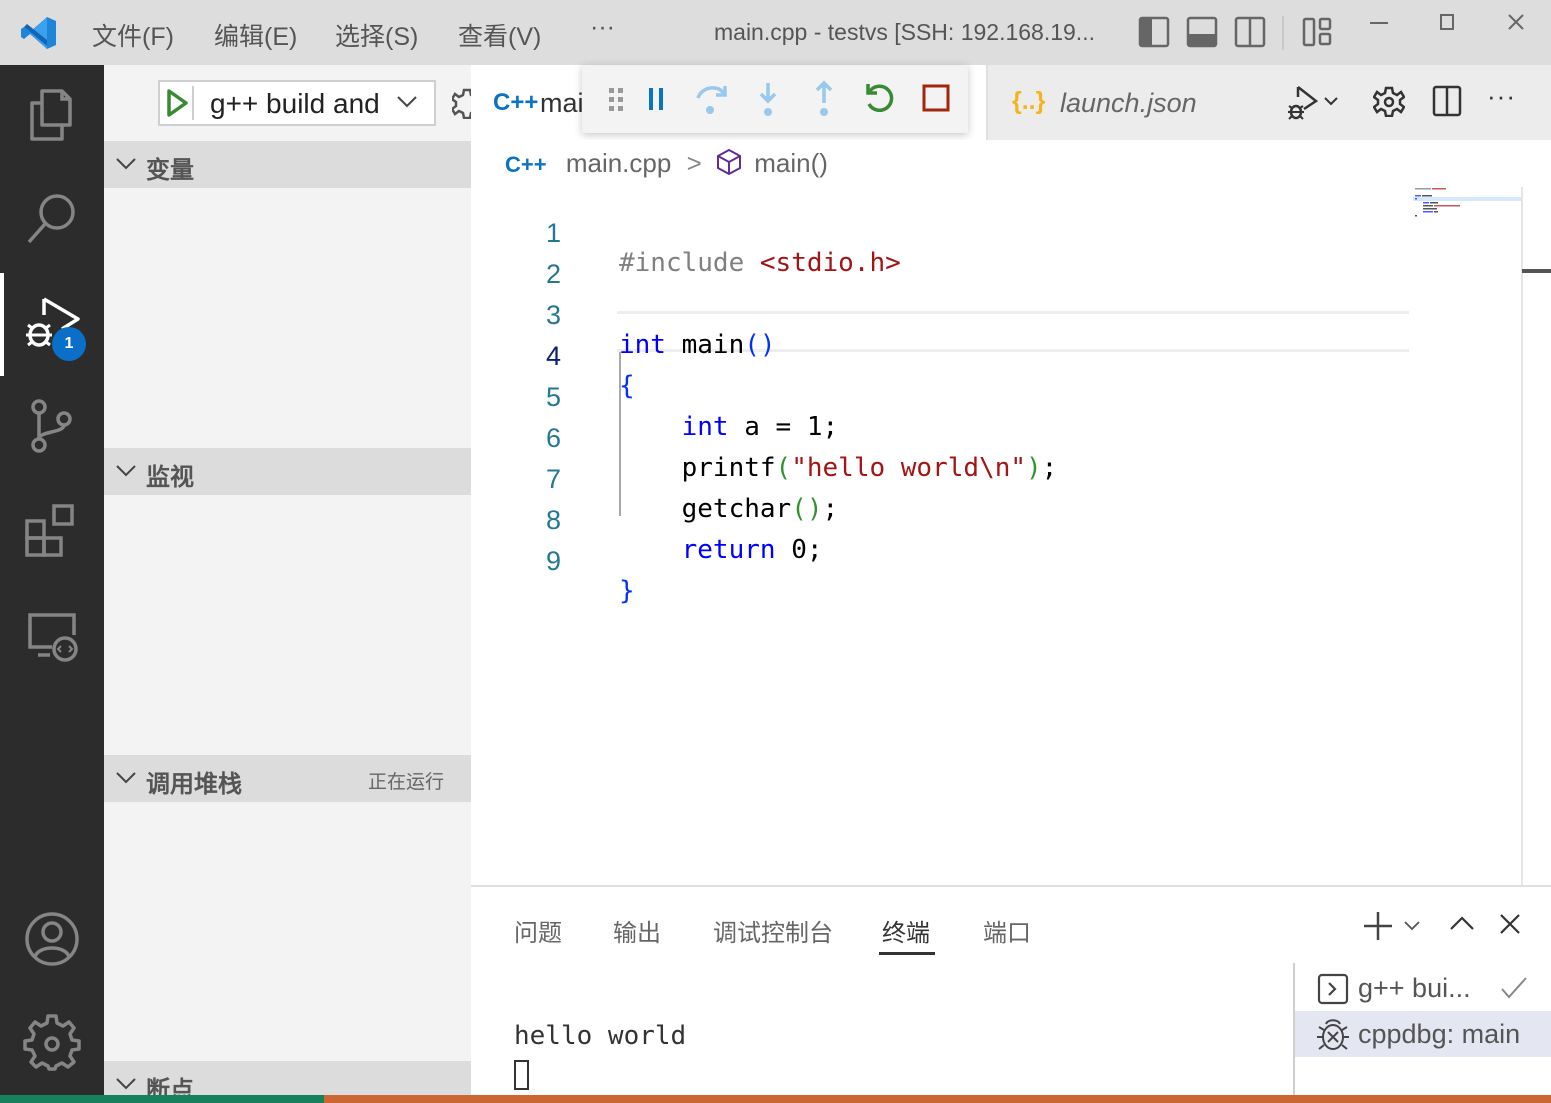 The width and height of the screenshot is (1551, 1103). I want to click on section-variables: 变量, so click(287, 164).